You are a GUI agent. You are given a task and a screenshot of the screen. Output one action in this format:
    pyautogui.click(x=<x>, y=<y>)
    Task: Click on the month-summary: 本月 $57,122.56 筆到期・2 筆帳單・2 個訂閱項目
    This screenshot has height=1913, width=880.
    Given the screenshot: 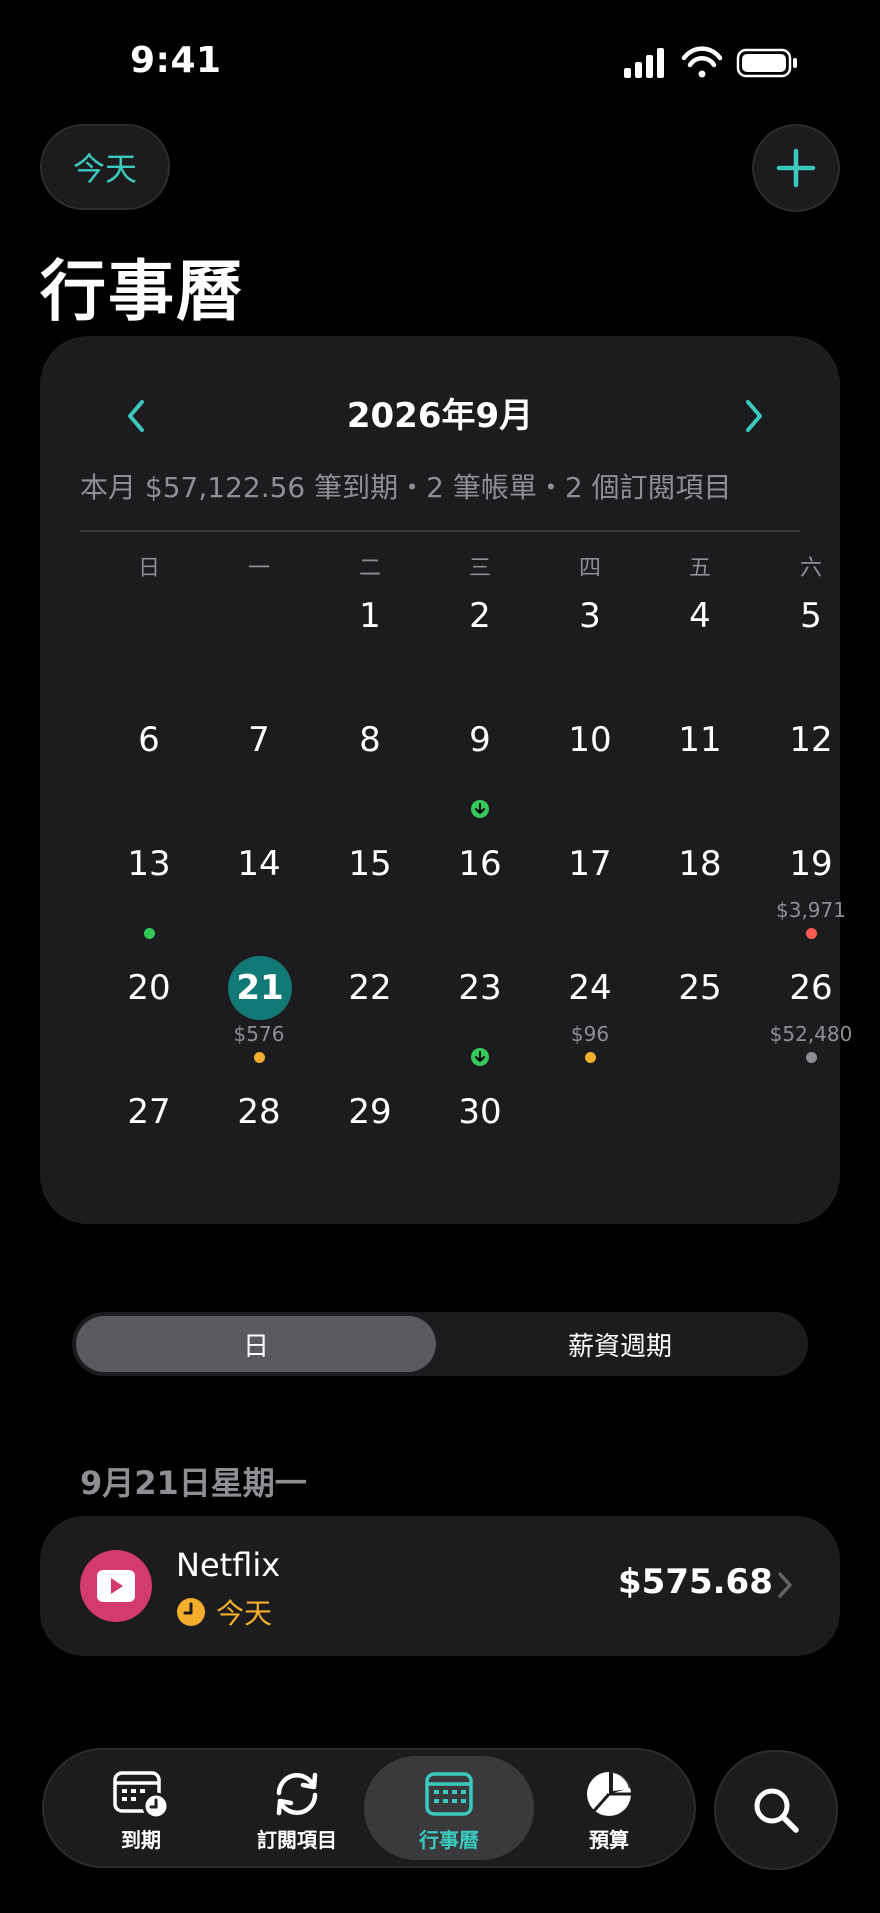 What is the action you would take?
    pyautogui.click(x=406, y=487)
    